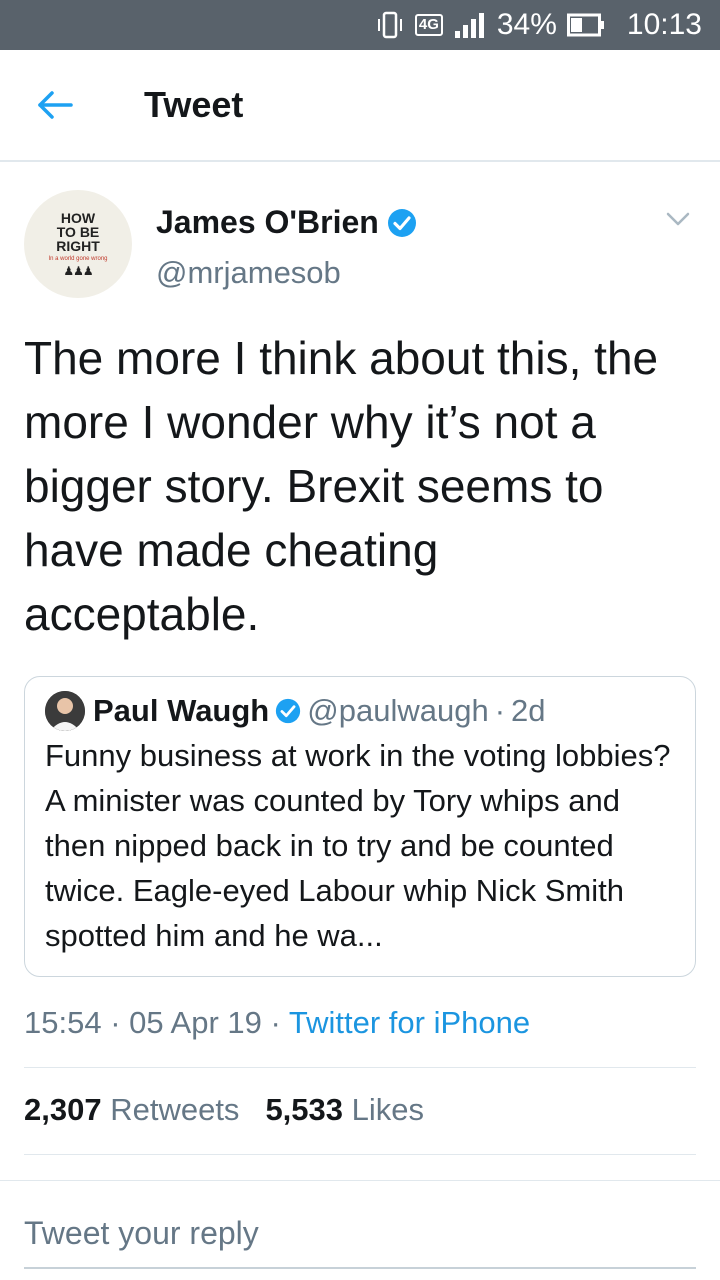 The image size is (720, 1280). Describe the element at coordinates (470, 25) in the screenshot. I see `signal-icon` at that location.